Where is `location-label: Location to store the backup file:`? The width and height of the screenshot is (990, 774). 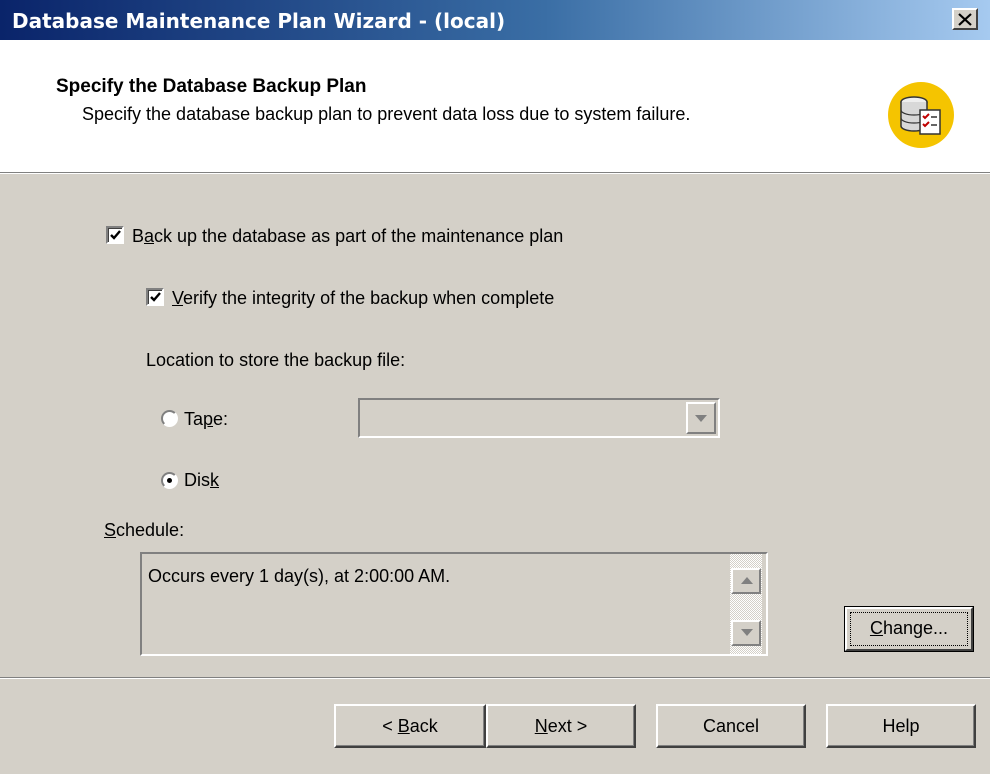 location-label: Location to store the backup file: is located at coordinates (276, 360).